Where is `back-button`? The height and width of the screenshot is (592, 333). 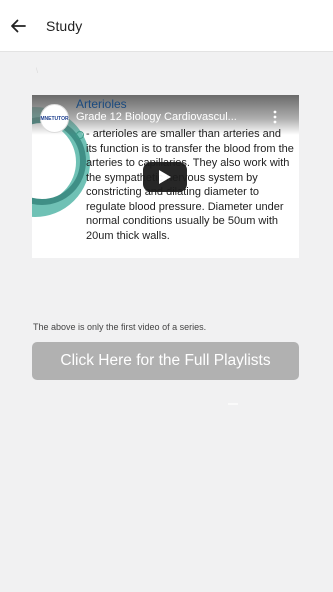 back-button is located at coordinates (18, 26).